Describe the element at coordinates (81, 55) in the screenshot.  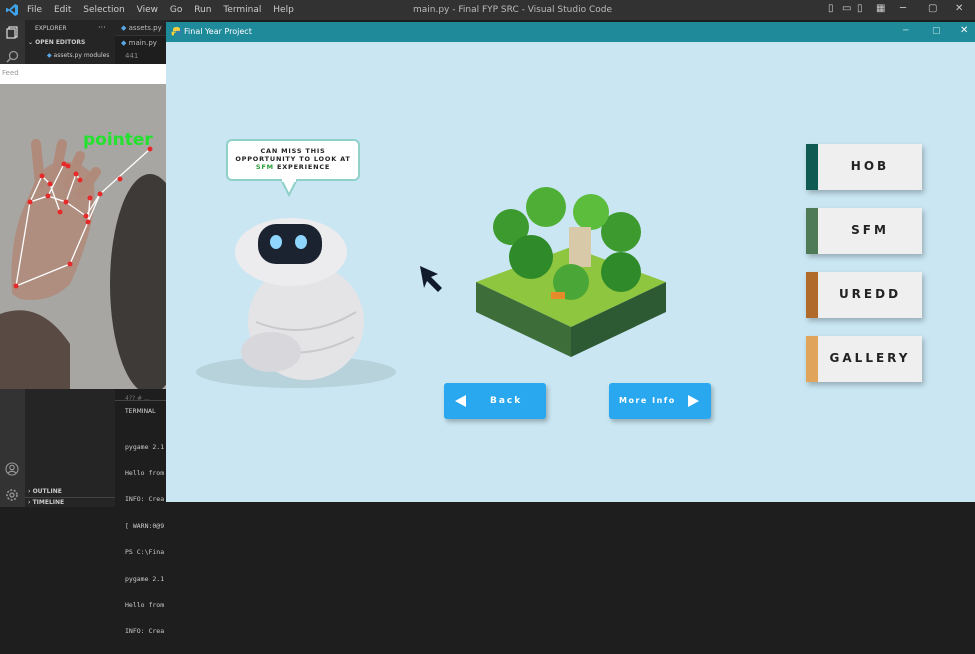
I see `open-editor-file-label: assets.py modules` at that location.